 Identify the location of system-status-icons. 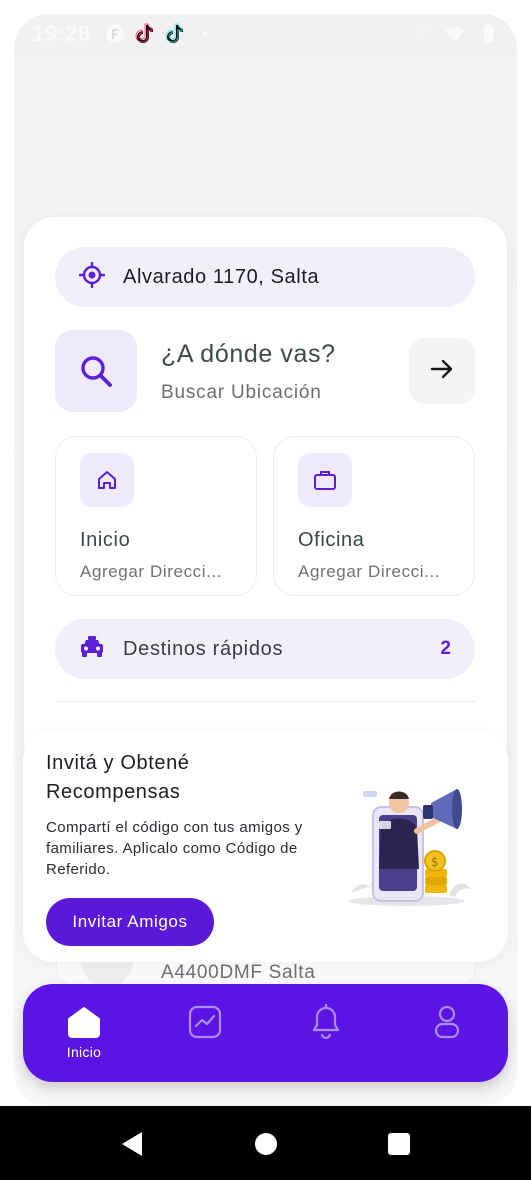
(455, 34).